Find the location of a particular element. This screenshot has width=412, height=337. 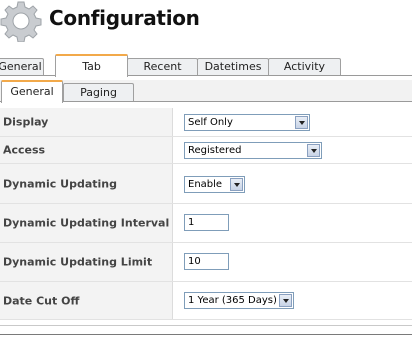

dynamic-updating-select: Enable is located at coordinates (214, 184).